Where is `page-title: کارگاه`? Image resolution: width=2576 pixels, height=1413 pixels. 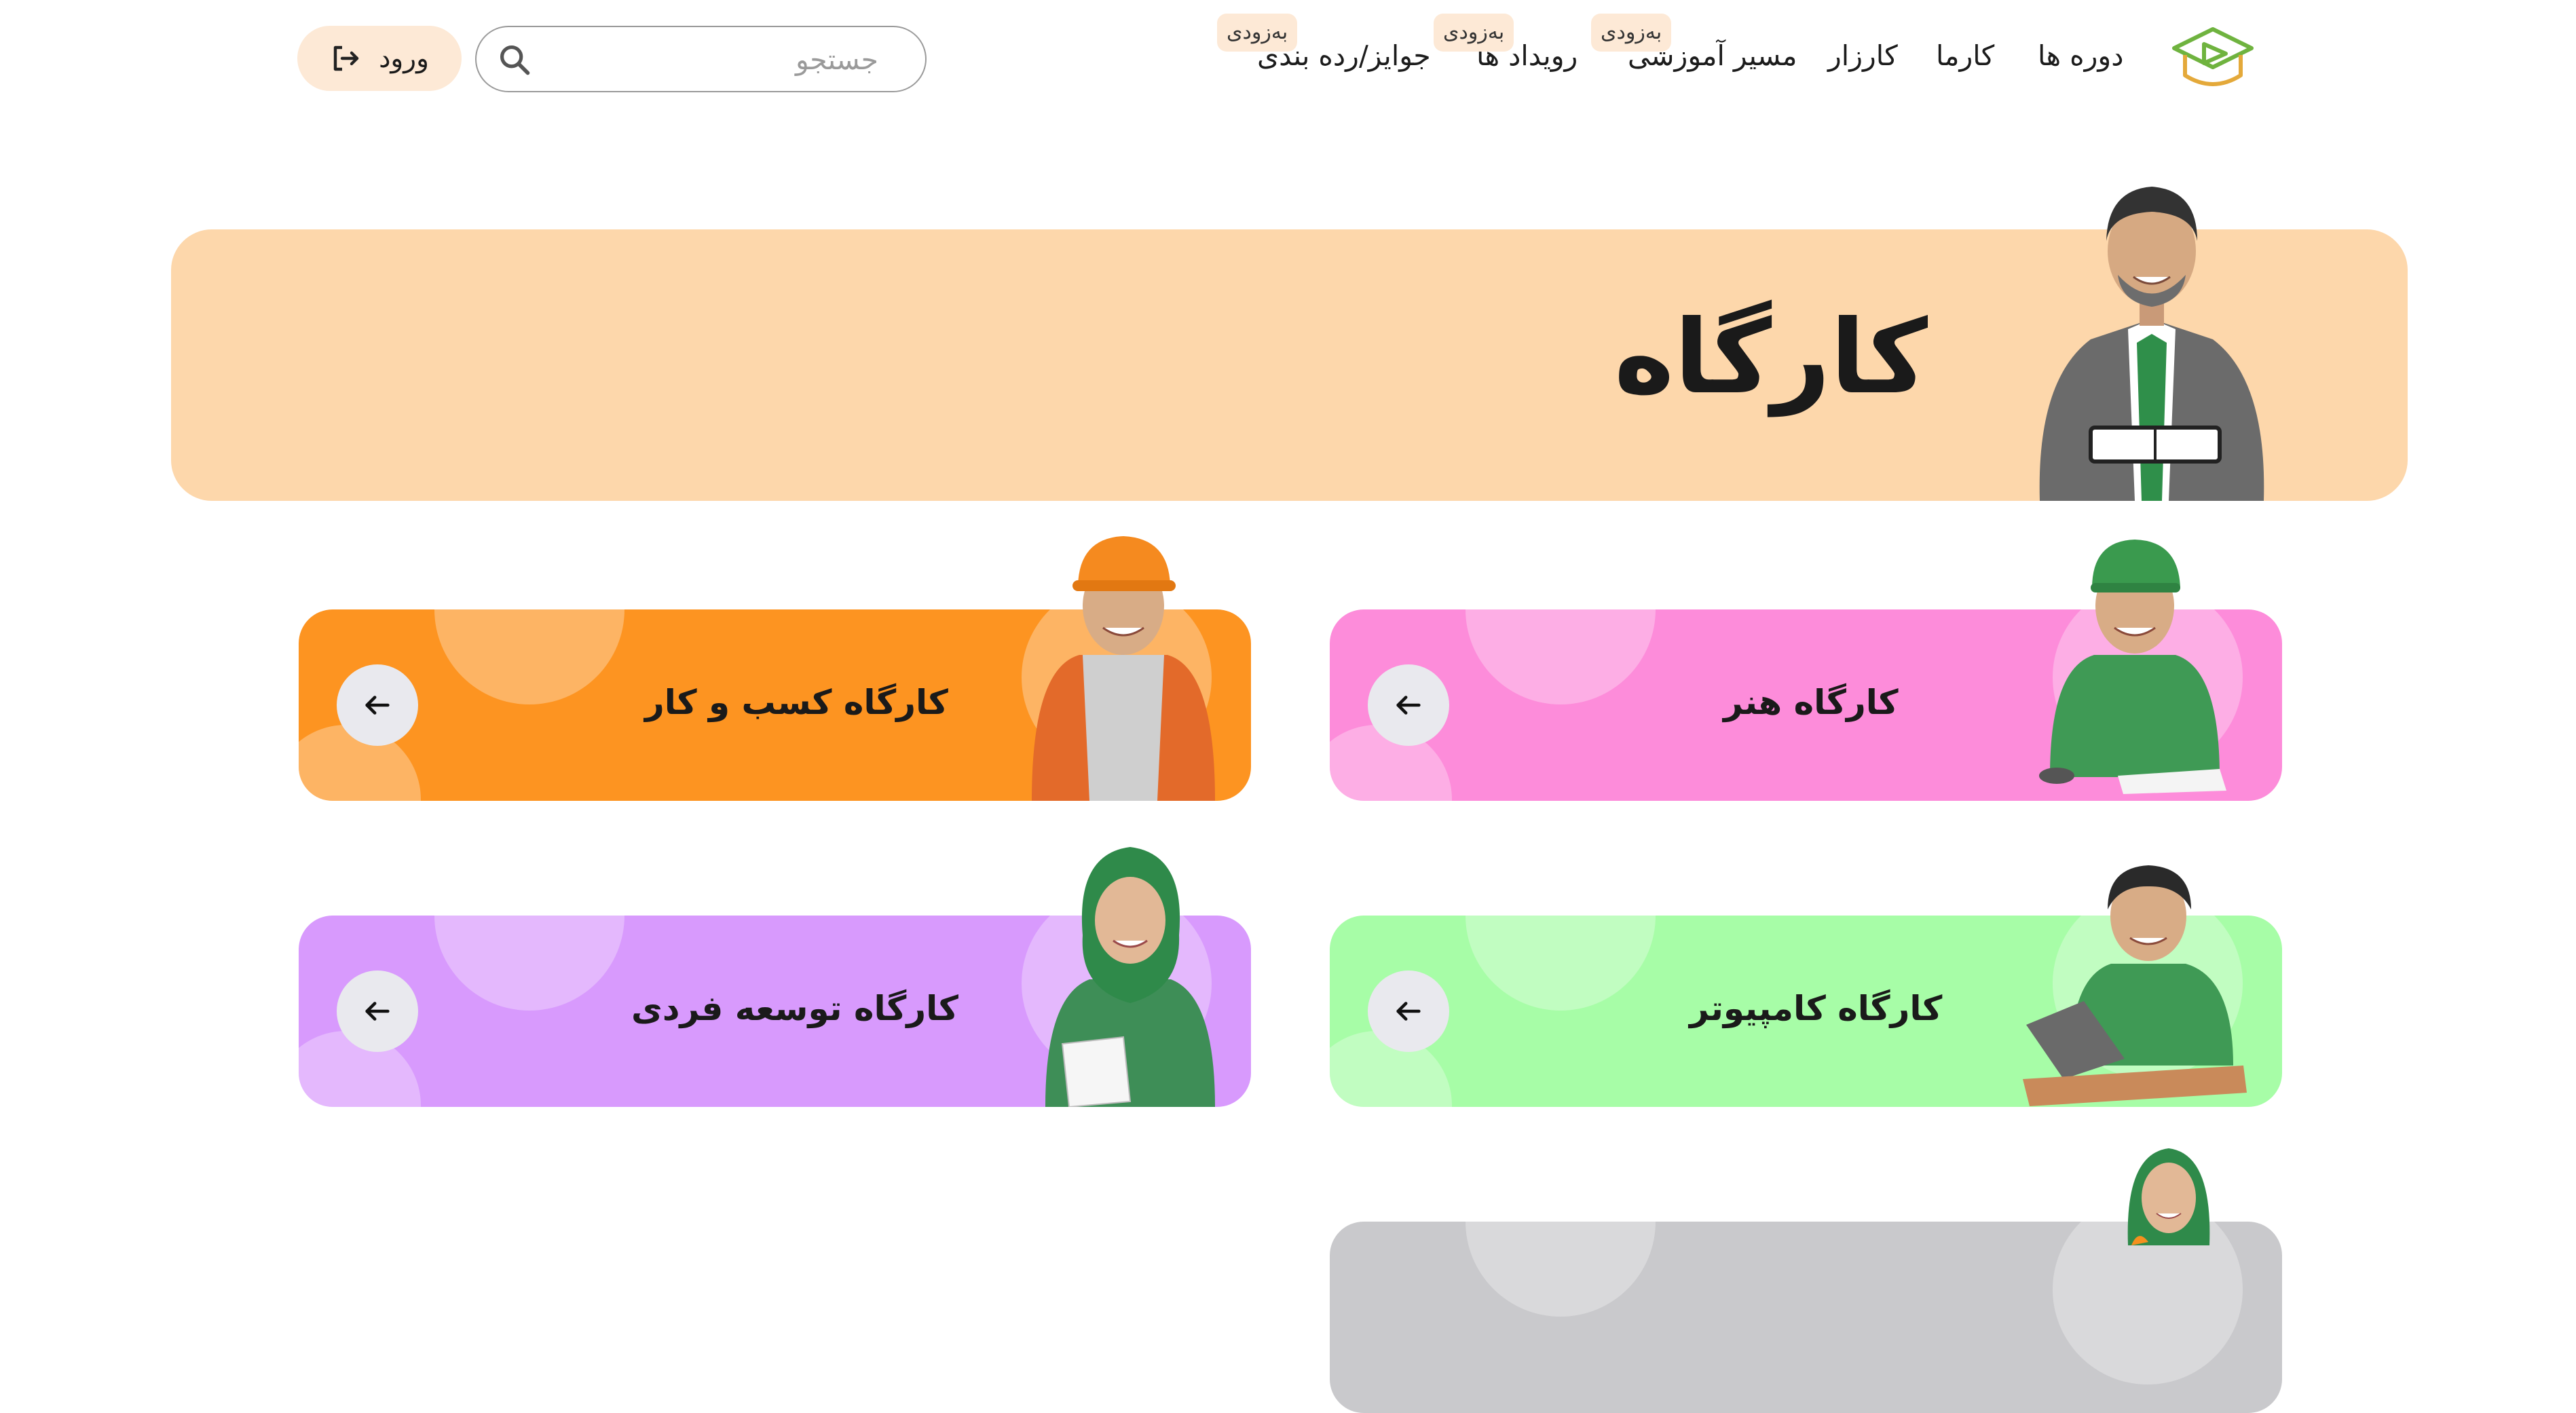 page-title: کارگاه is located at coordinates (1771, 358).